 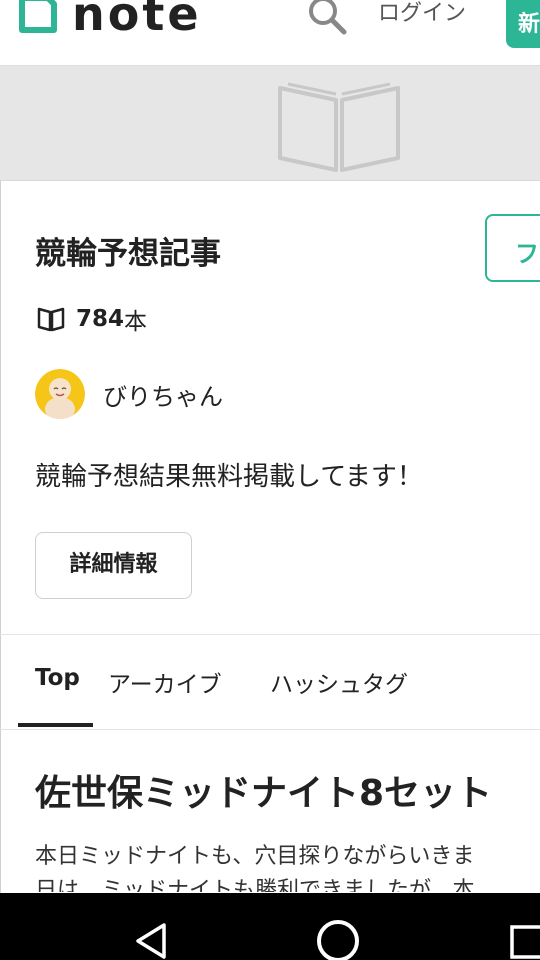 What do you see at coordinates (229, 477) in the screenshot?
I see `magazine-description: 競輪予想結果無料掲載してます！` at bounding box center [229, 477].